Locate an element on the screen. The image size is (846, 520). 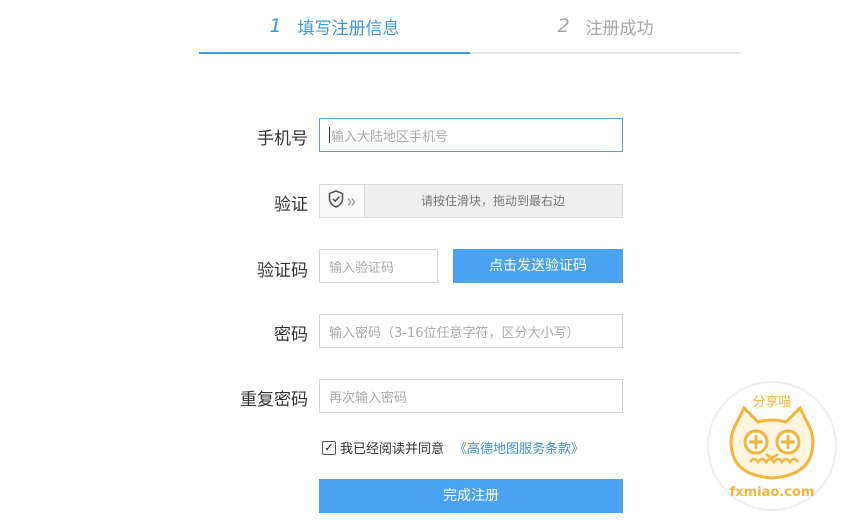
send-code-button: 点击发送验证码 is located at coordinates (538, 266).